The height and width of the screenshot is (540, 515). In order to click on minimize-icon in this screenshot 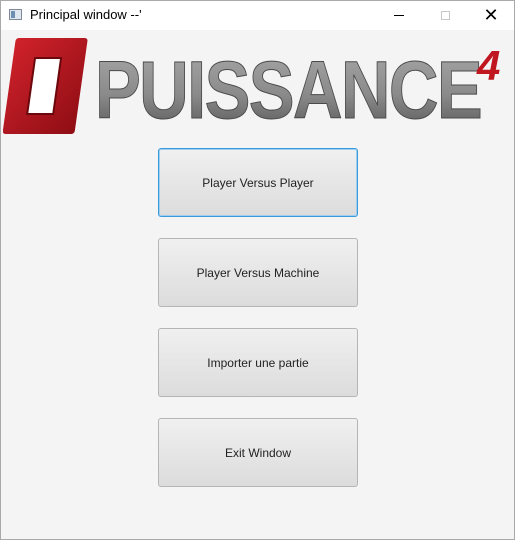, I will do `click(399, 15)`.